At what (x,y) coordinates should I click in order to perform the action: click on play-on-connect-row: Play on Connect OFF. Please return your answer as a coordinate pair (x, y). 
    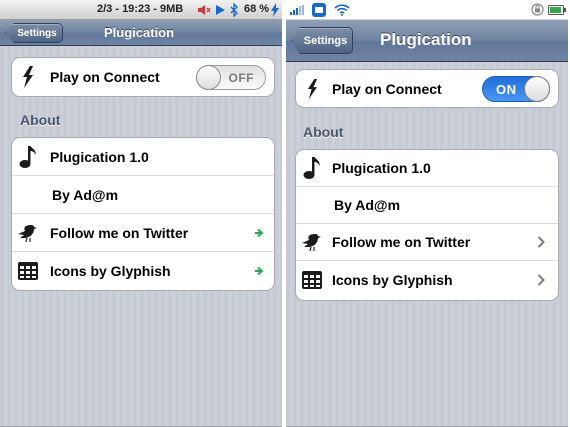
    Looking at the image, I should click on (143, 77).